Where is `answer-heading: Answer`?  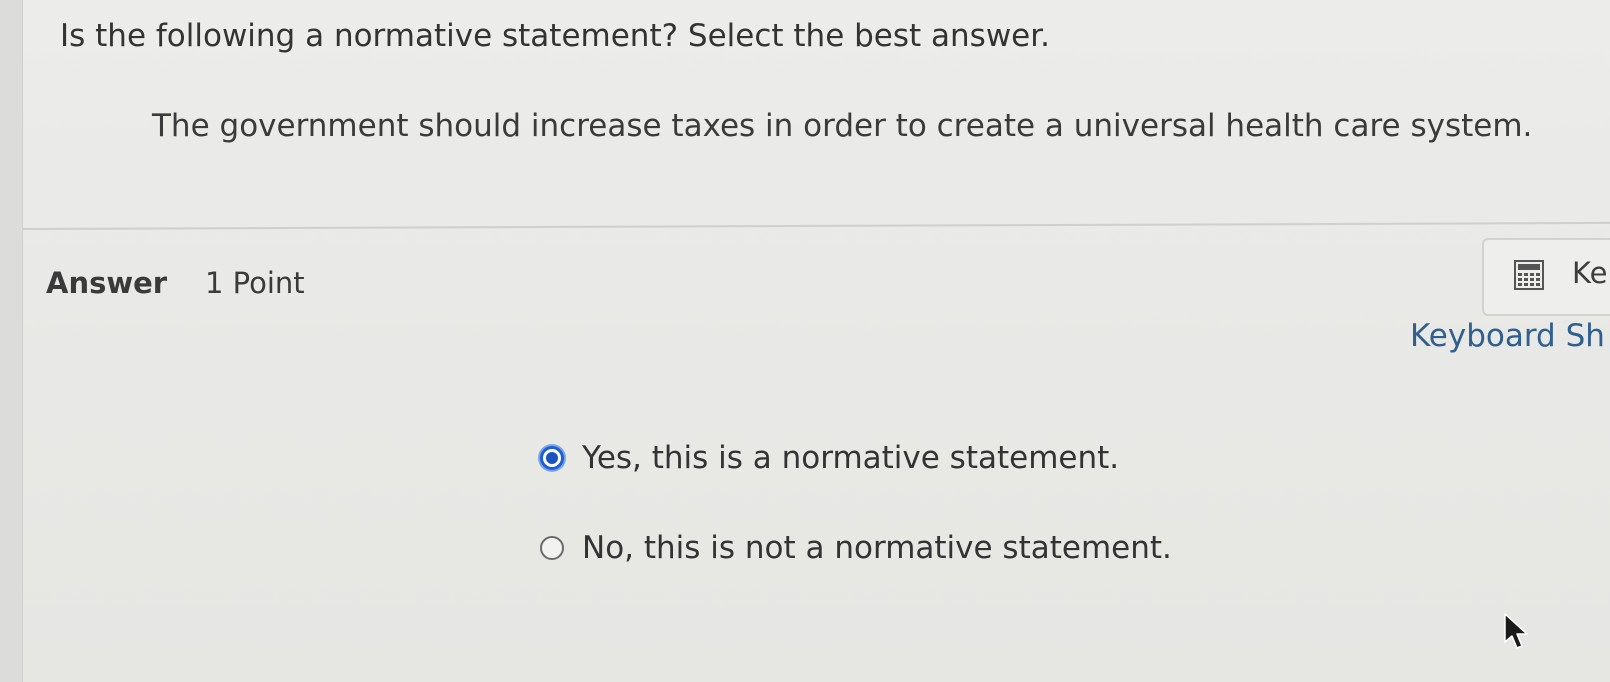
answer-heading: Answer is located at coordinates (107, 283).